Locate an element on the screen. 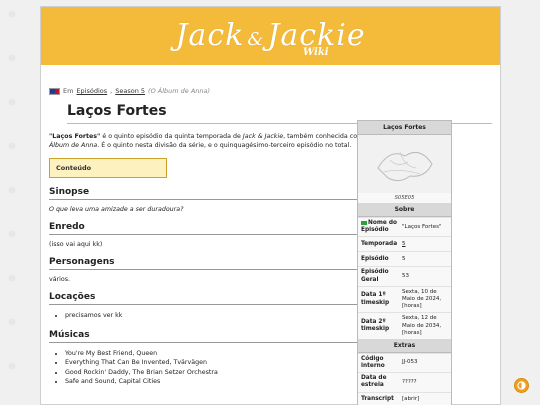 Image resolution: width=540 pixels, height=405 pixels. logo-ampersand: & is located at coordinates (256, 39).